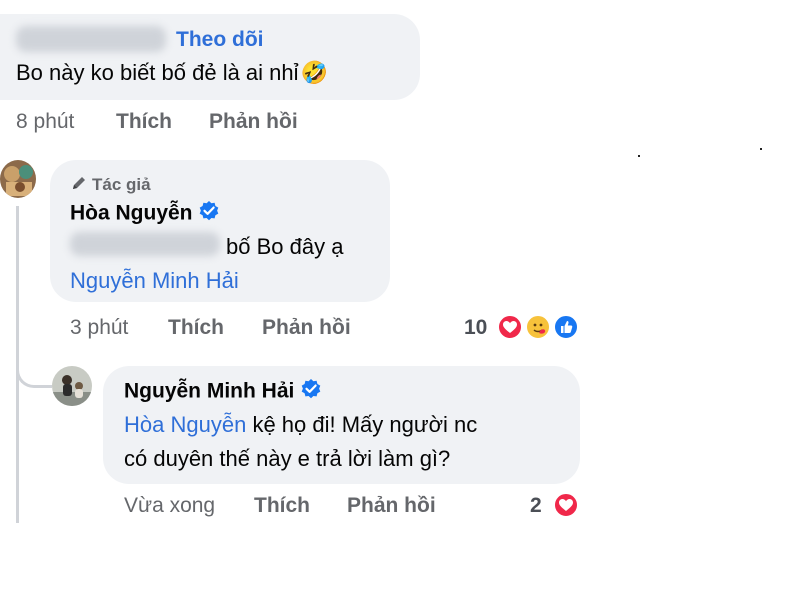 The height and width of the screenshot is (610, 800). What do you see at coordinates (536, 506) in the screenshot?
I see `reaction-count: 2` at bounding box center [536, 506].